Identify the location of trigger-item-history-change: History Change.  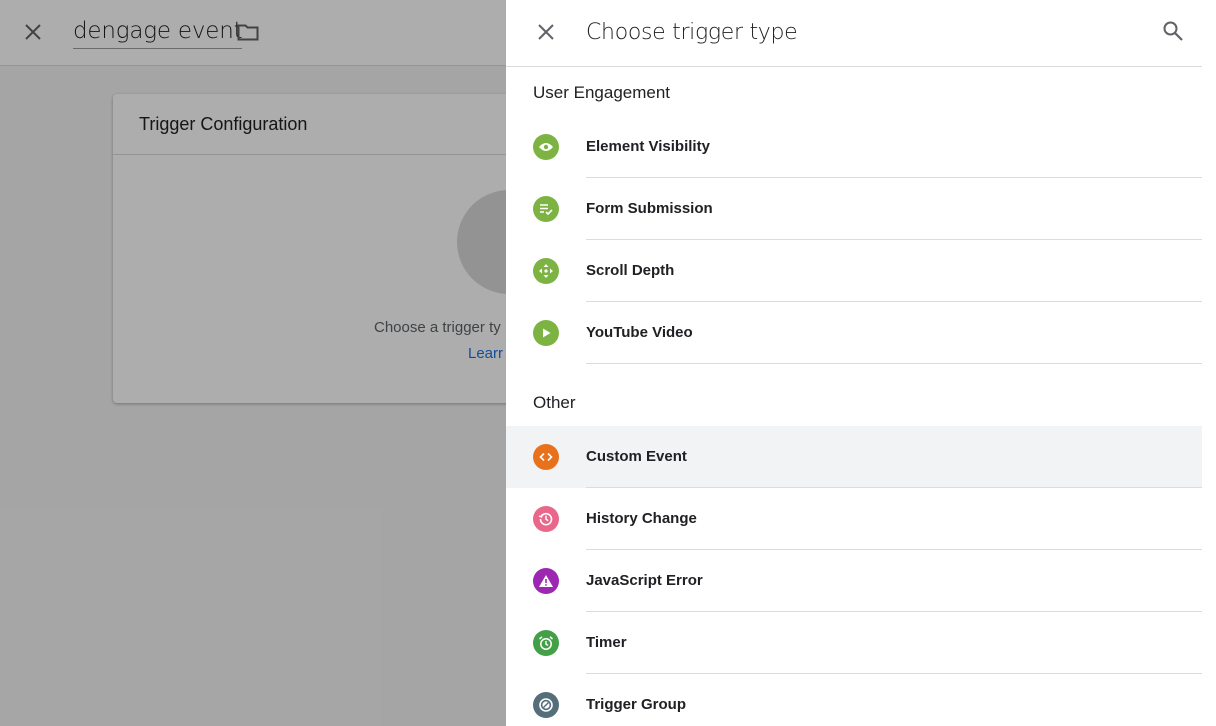
(854, 519).